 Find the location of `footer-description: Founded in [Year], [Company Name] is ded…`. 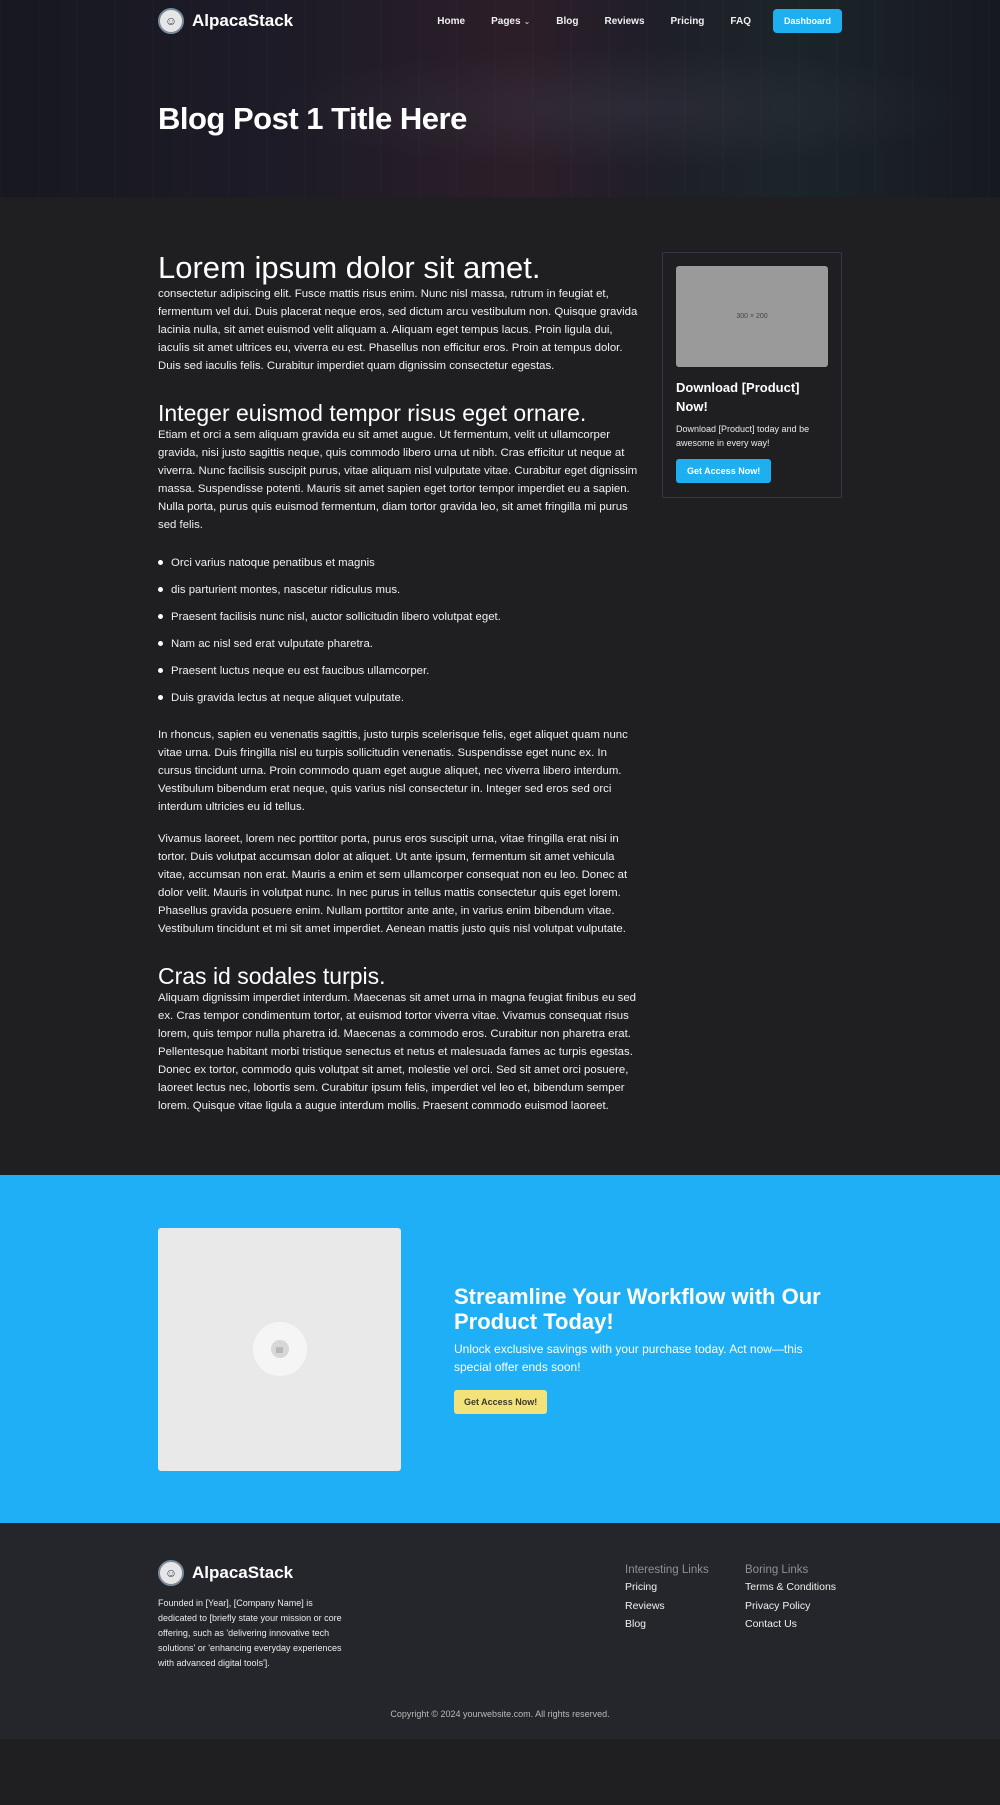

footer-description: Founded in [Year], [Company Name] is ded… is located at coordinates (250, 1633).